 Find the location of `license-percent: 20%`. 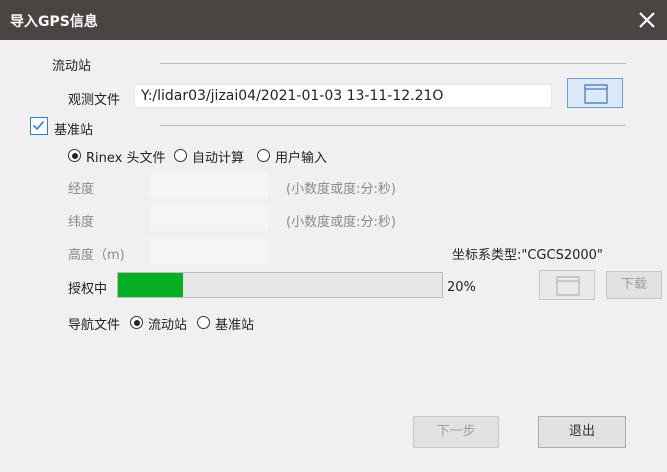

license-percent: 20% is located at coordinates (461, 287).